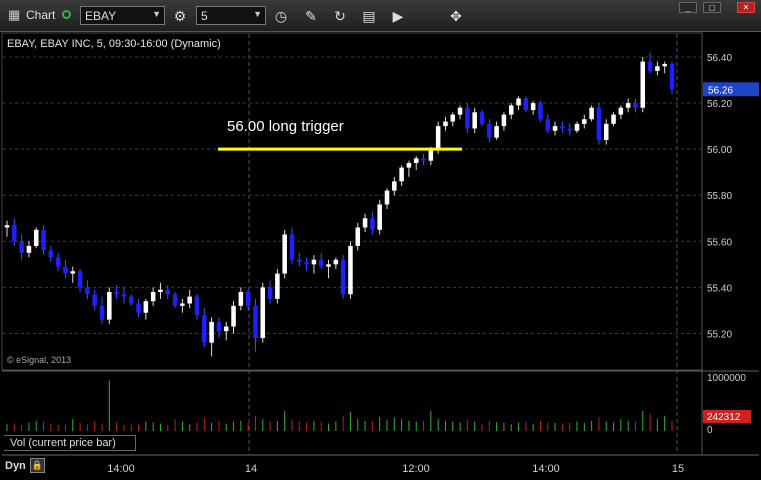 This screenshot has width=761, height=480. What do you see at coordinates (719, 58) in the screenshot?
I see `price-tick-label: 56.40` at bounding box center [719, 58].